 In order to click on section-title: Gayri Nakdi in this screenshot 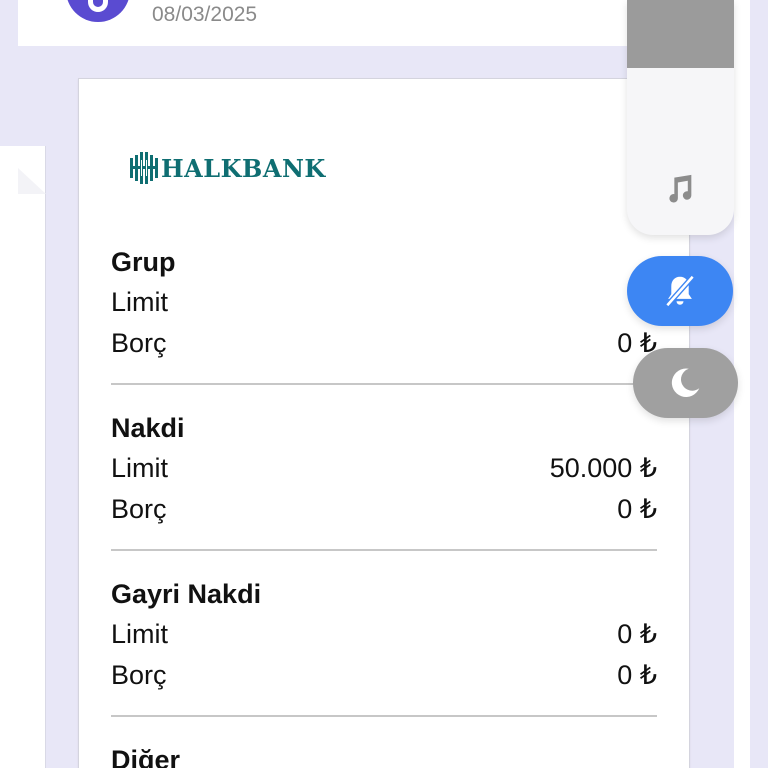, I will do `click(186, 594)`.